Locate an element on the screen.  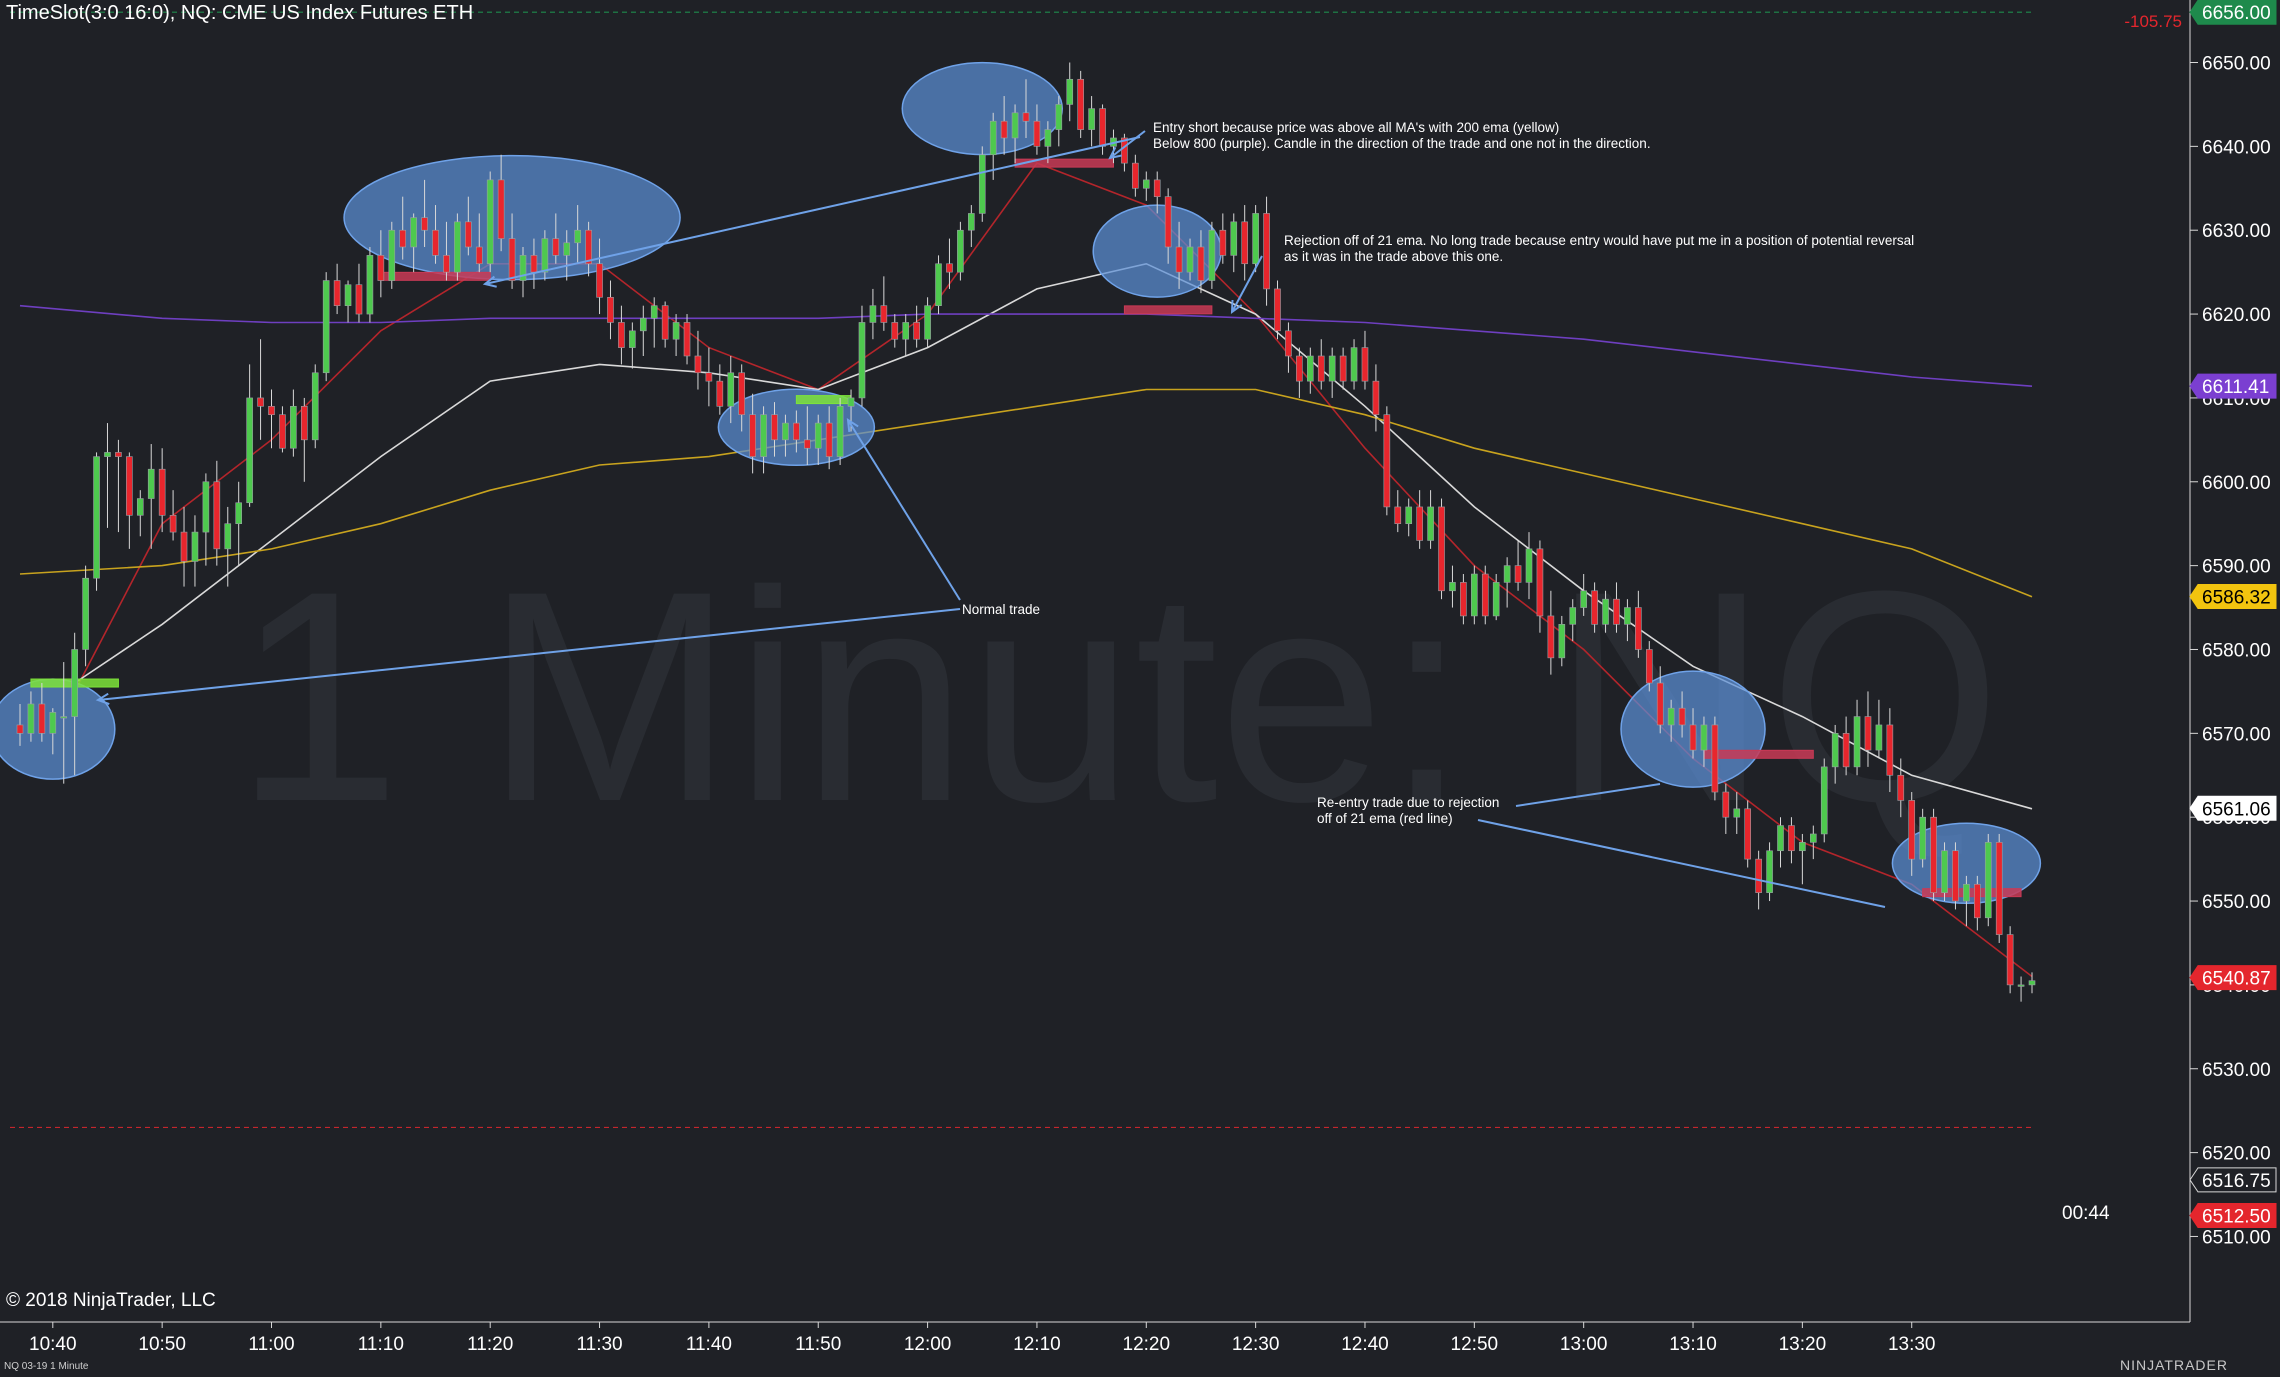
x-tick-label: 11:10 is located at coordinates (381, 1344).